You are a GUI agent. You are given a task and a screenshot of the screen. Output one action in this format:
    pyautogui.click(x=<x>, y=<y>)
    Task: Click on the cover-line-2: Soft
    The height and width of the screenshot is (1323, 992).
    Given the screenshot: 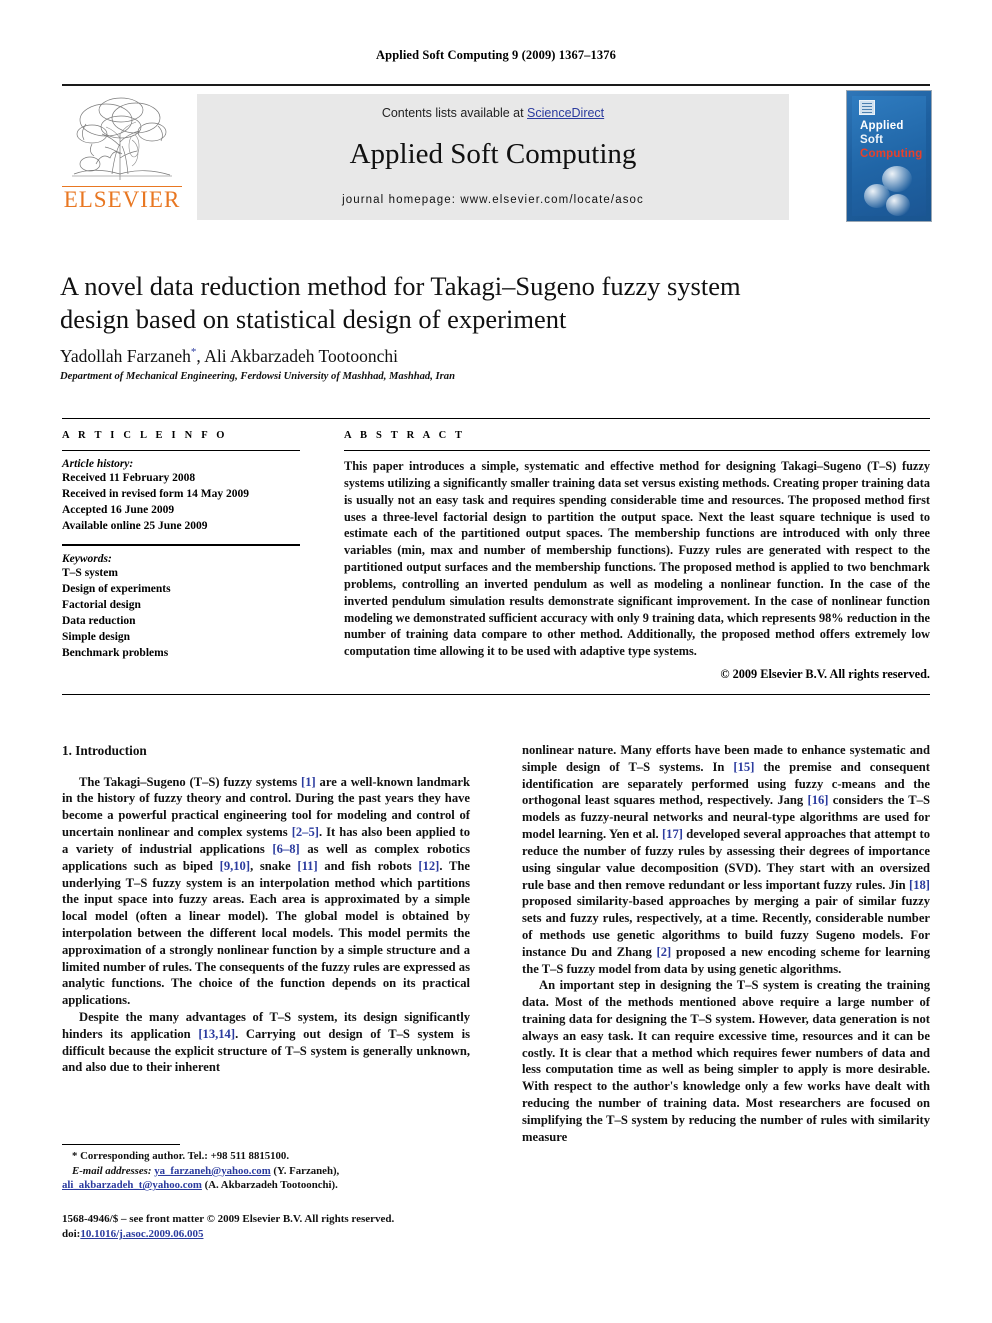 What is the action you would take?
    pyautogui.click(x=872, y=140)
    